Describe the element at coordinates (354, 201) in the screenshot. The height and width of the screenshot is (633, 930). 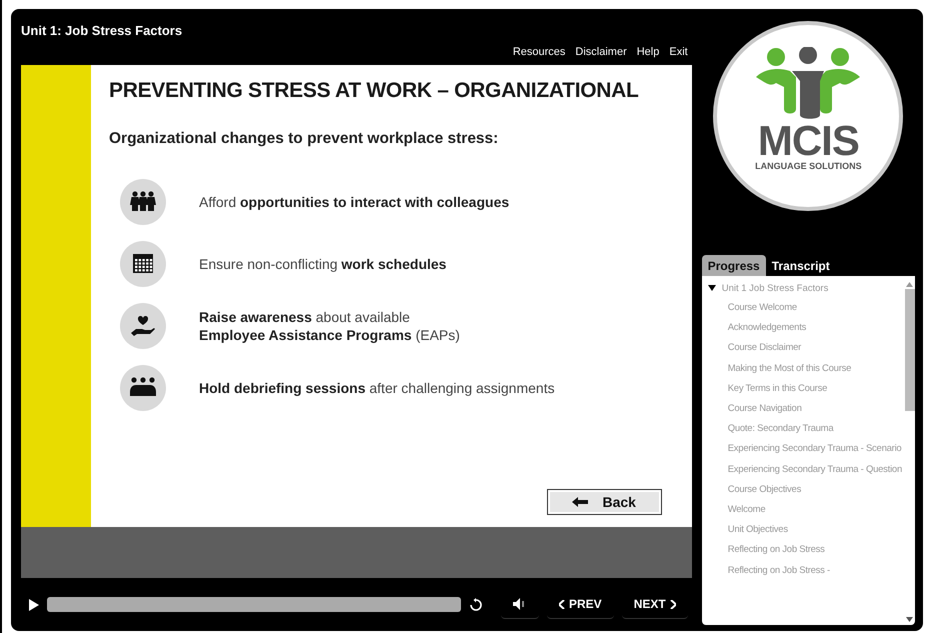
I see `bullet-text: Afford opportunities to interact with colleagues` at that location.